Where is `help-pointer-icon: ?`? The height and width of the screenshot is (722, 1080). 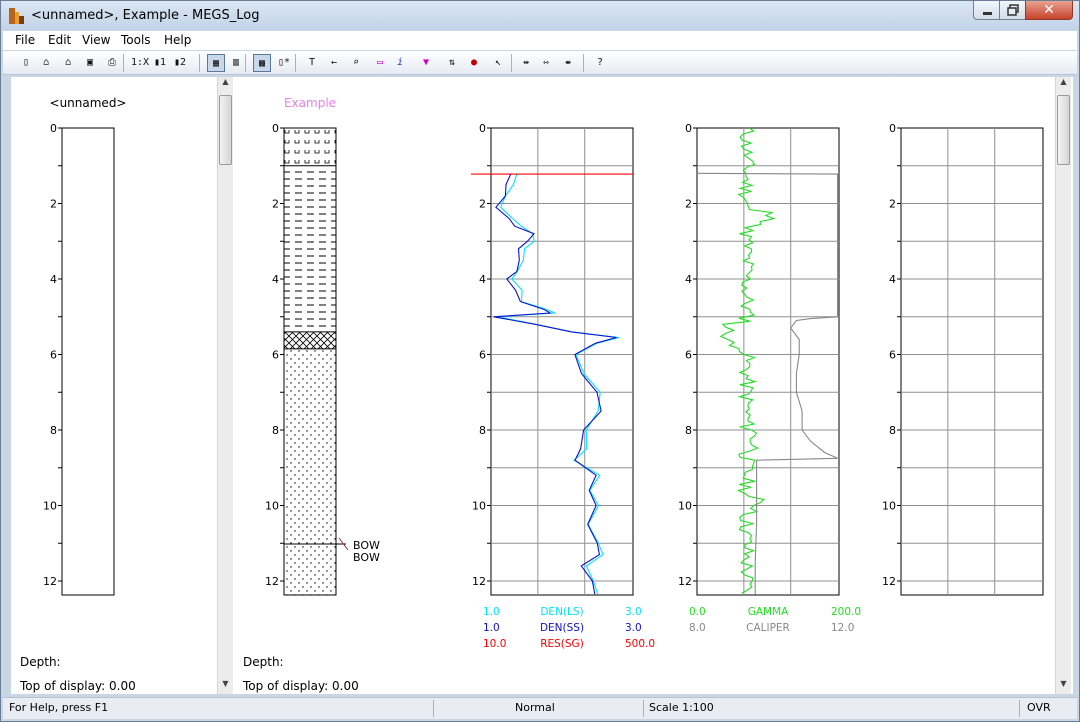
help-pointer-icon: ? is located at coordinates (600, 62).